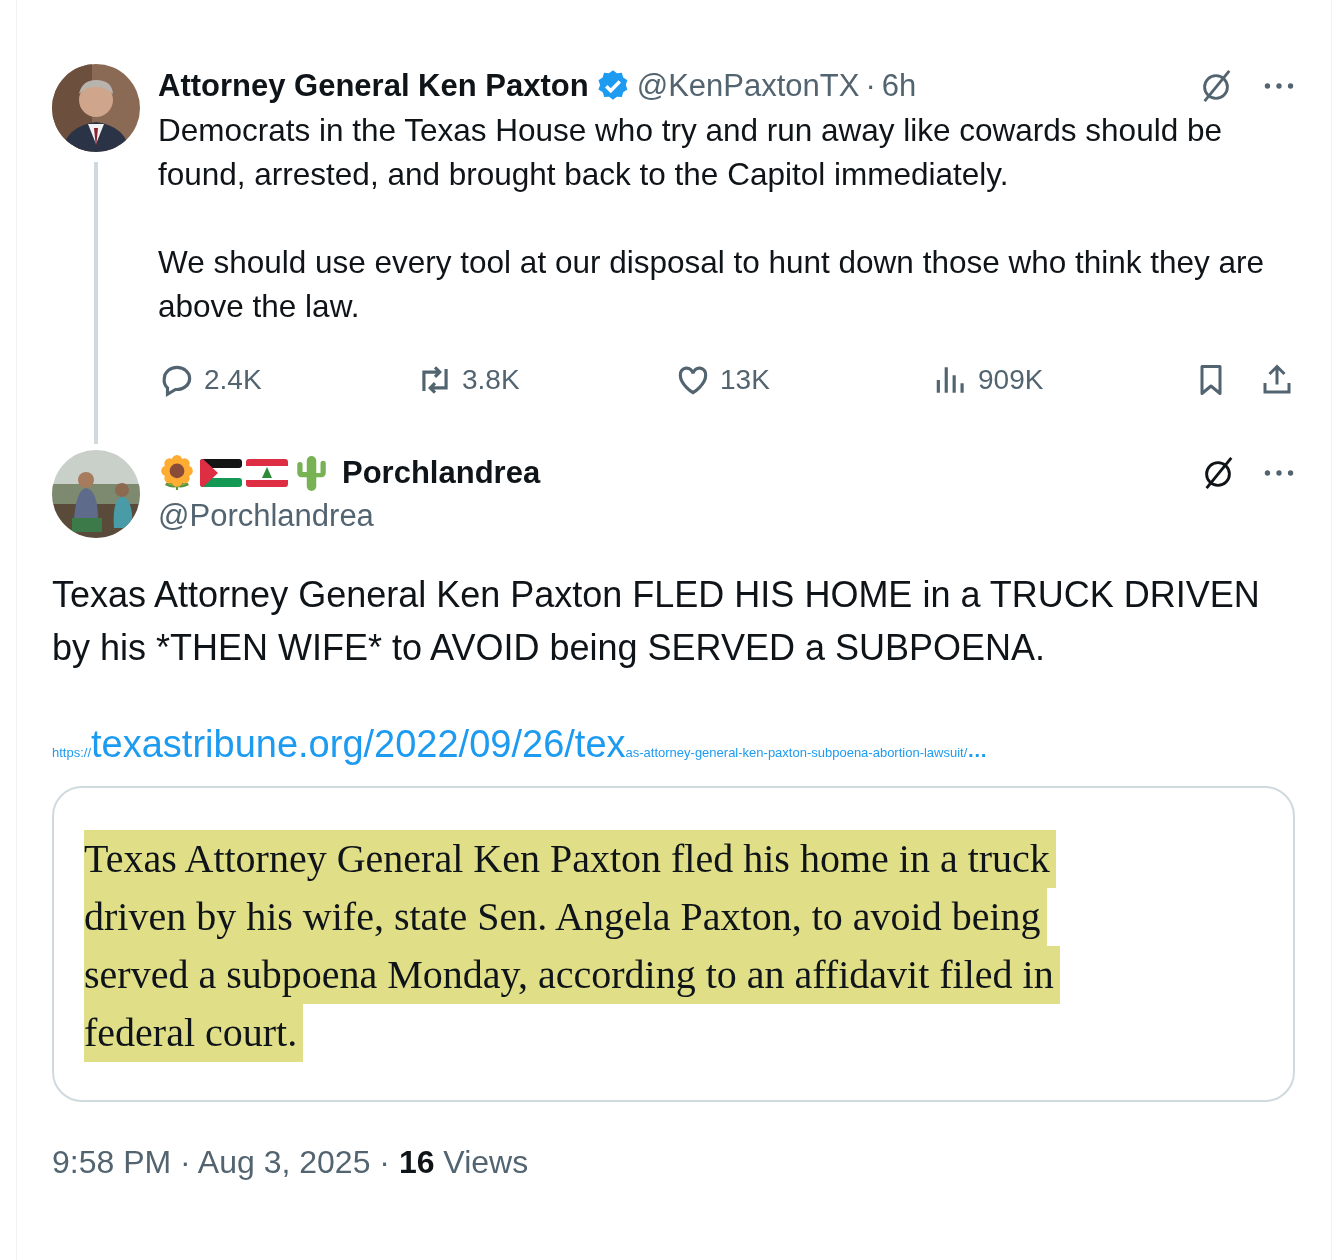 This screenshot has width=1344, height=1260. What do you see at coordinates (712, 284) in the screenshot?
I see `post-text: We should use every tool at our disposal to hunt down those who think they are above the law.` at bounding box center [712, 284].